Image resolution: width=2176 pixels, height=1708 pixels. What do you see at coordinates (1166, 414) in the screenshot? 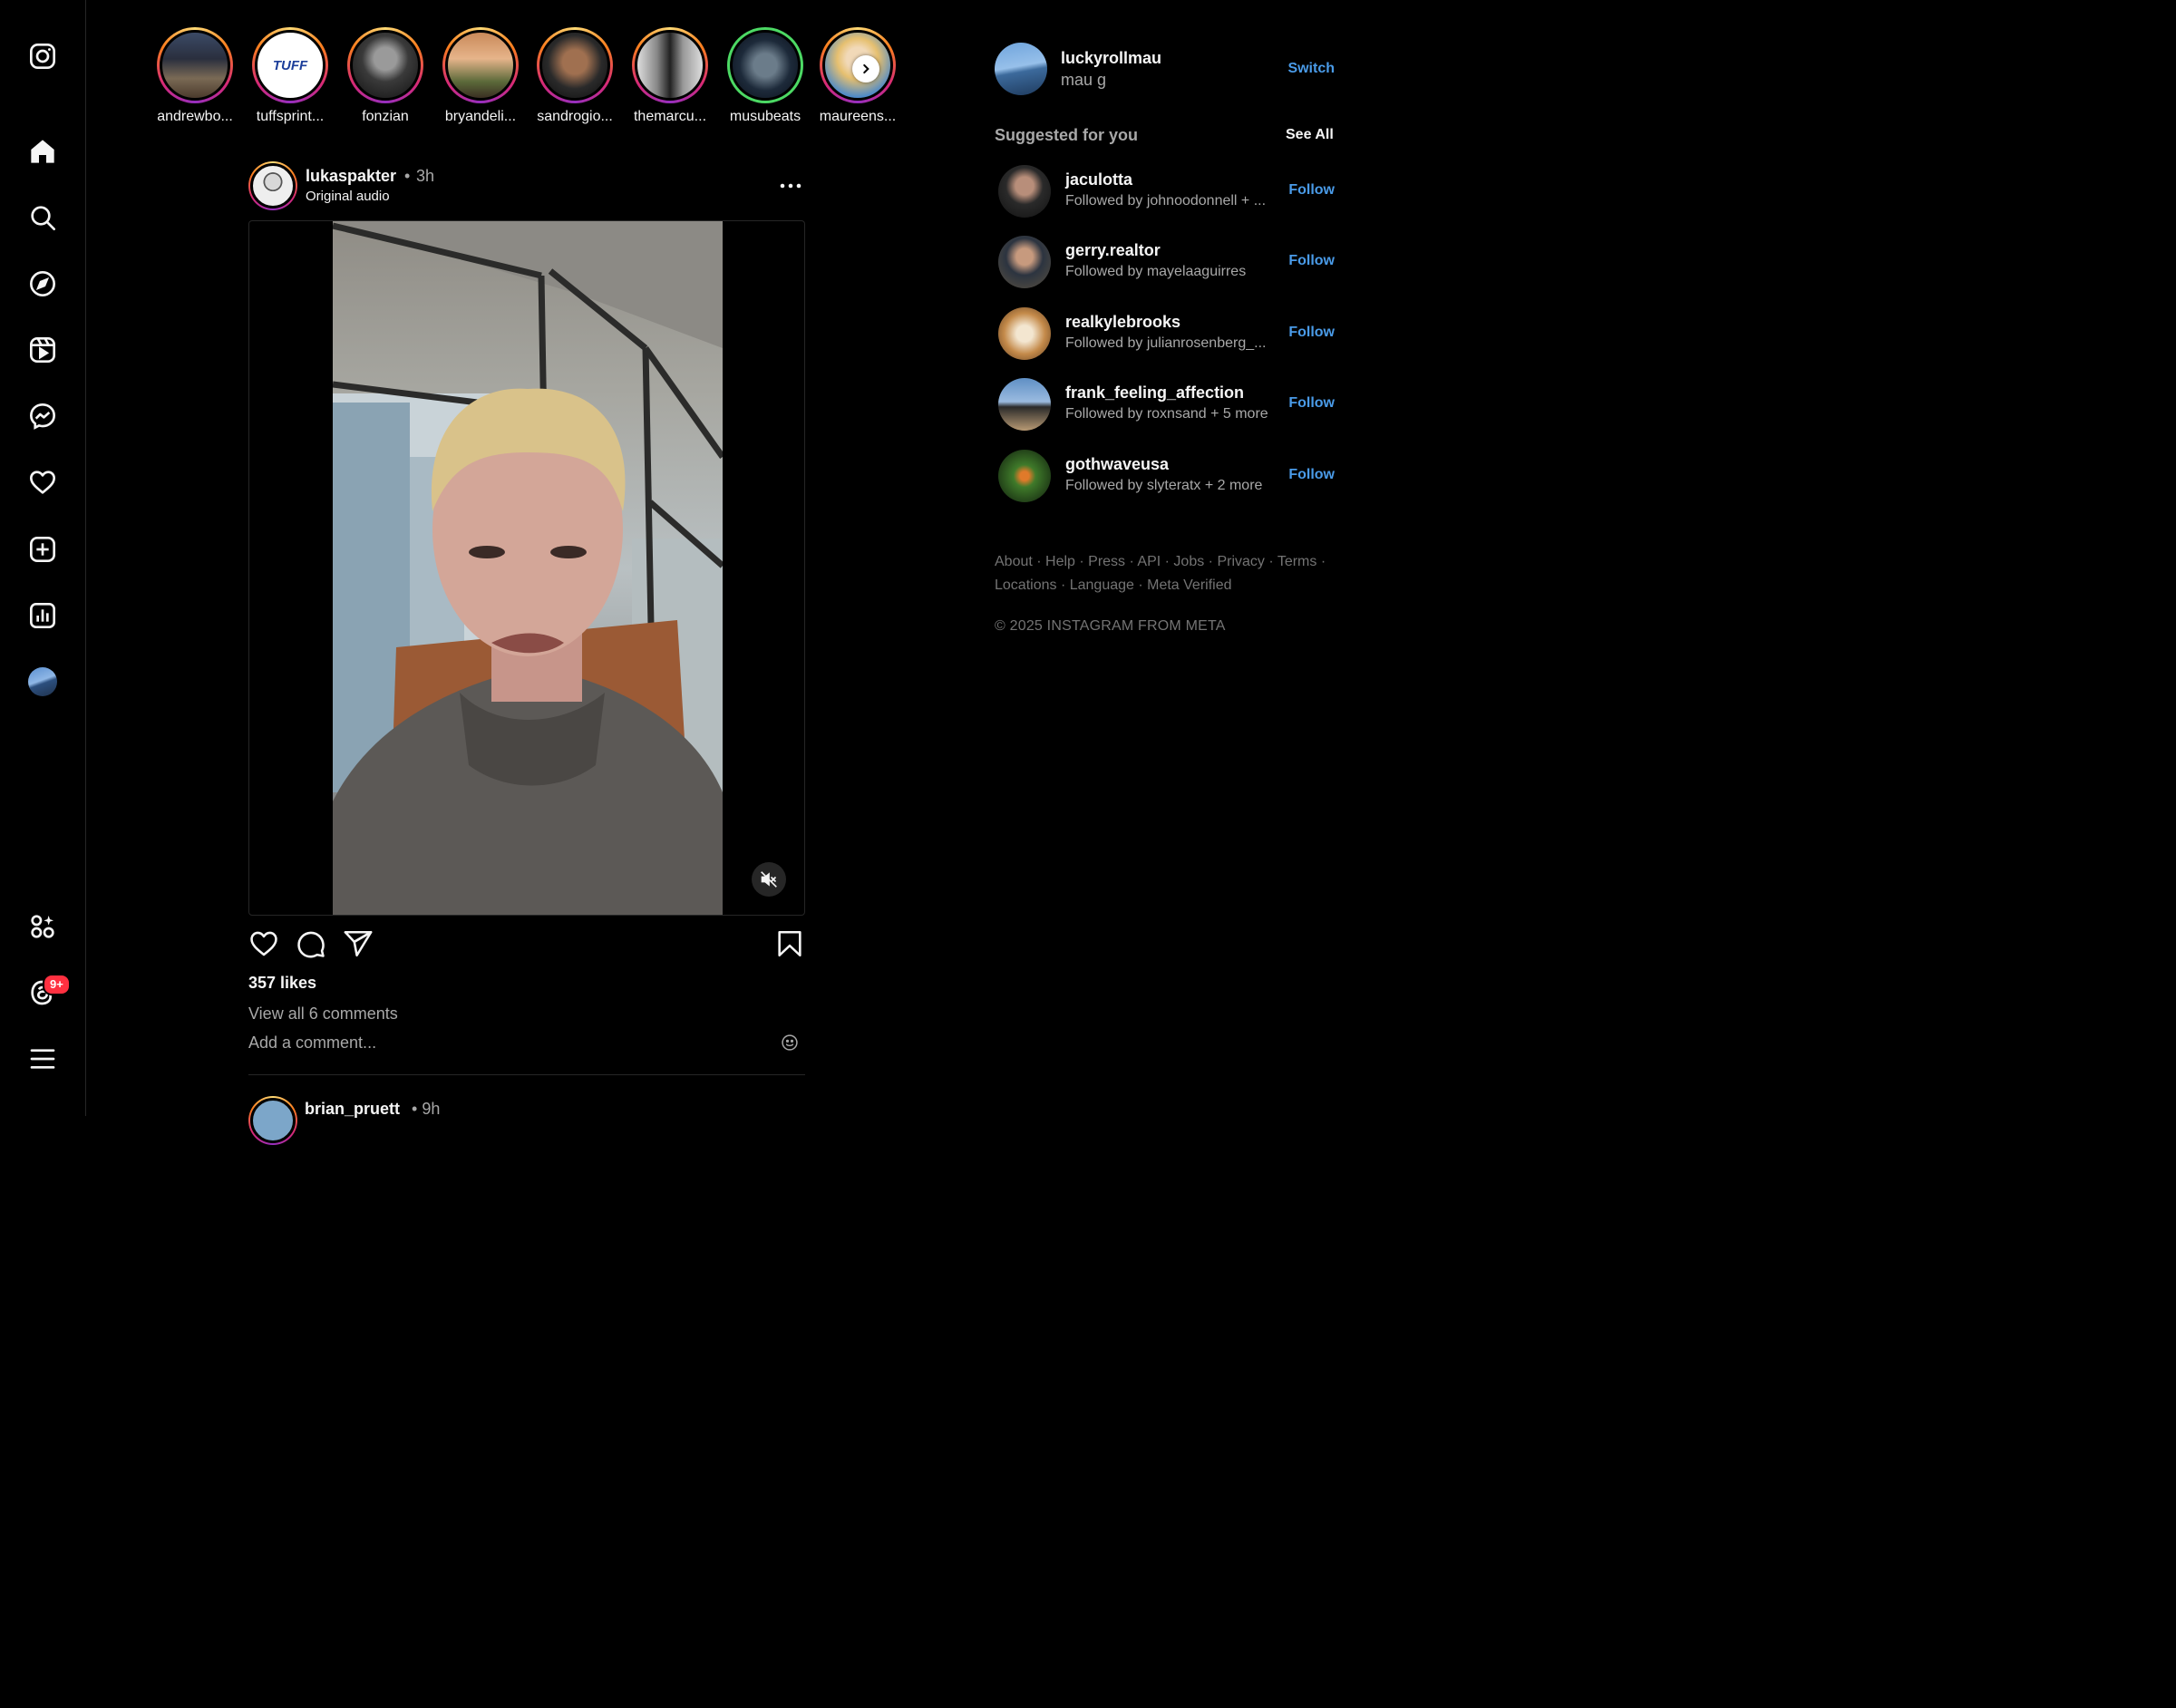
I see `suggestion-subtitle: Followed by roxnsand + 5 more` at bounding box center [1166, 414].